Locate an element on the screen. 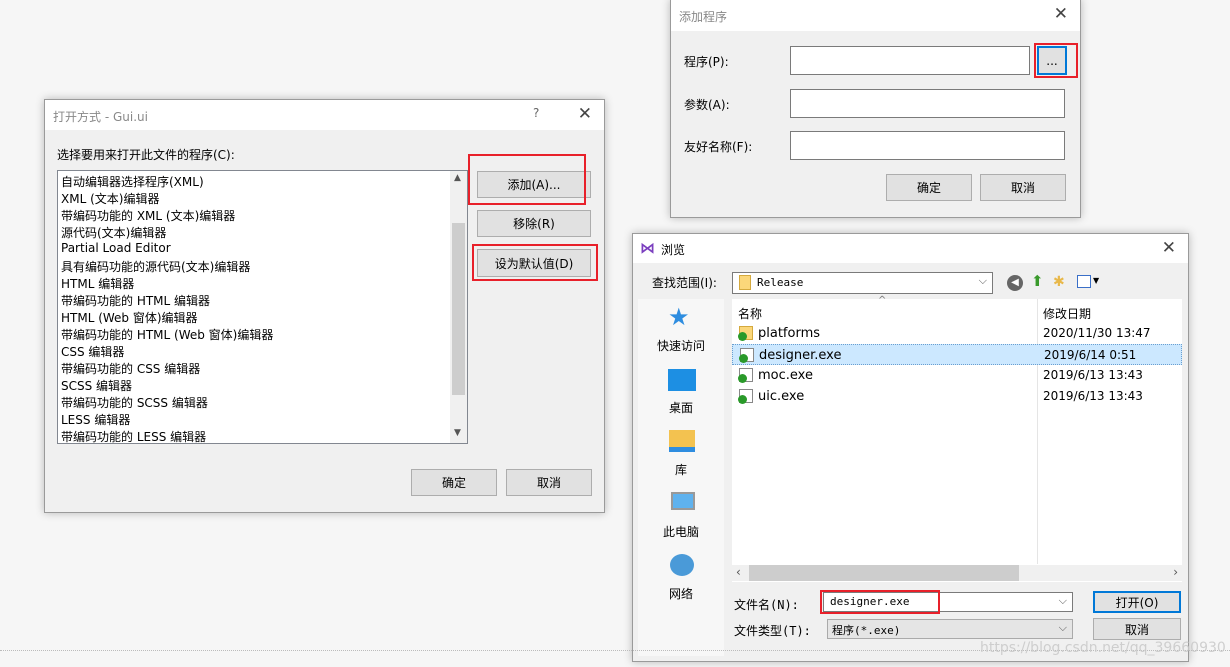 Image resolution: width=1230 pixels, height=667 pixels. list-item: HTML 编辑器 is located at coordinates (97, 283).